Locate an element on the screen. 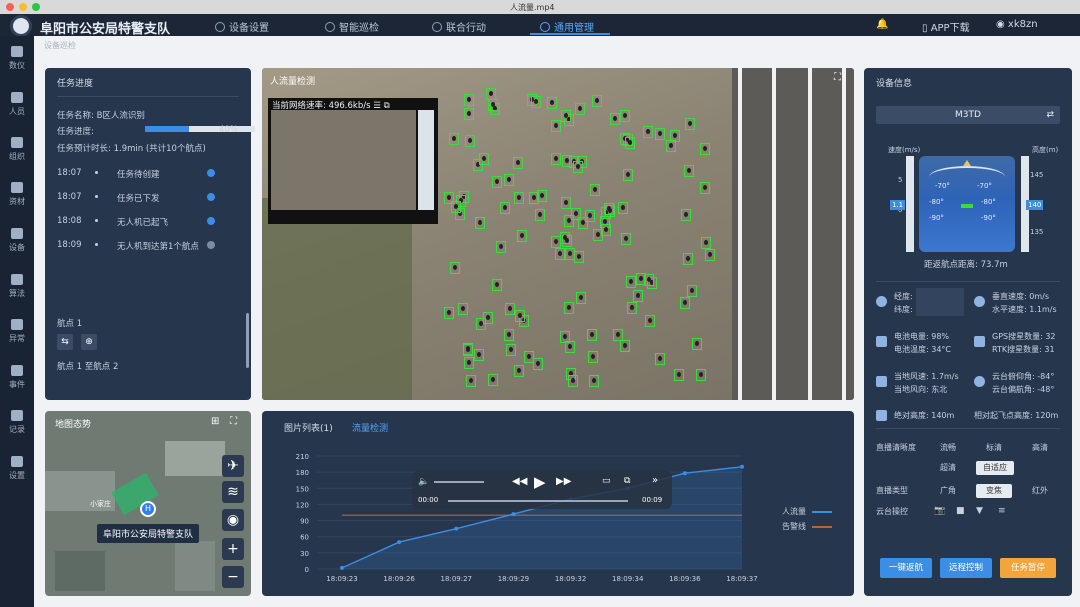 The height and width of the screenshot is (607, 1080). sidebar-item-devices: 设备 is located at coordinates (17, 240).